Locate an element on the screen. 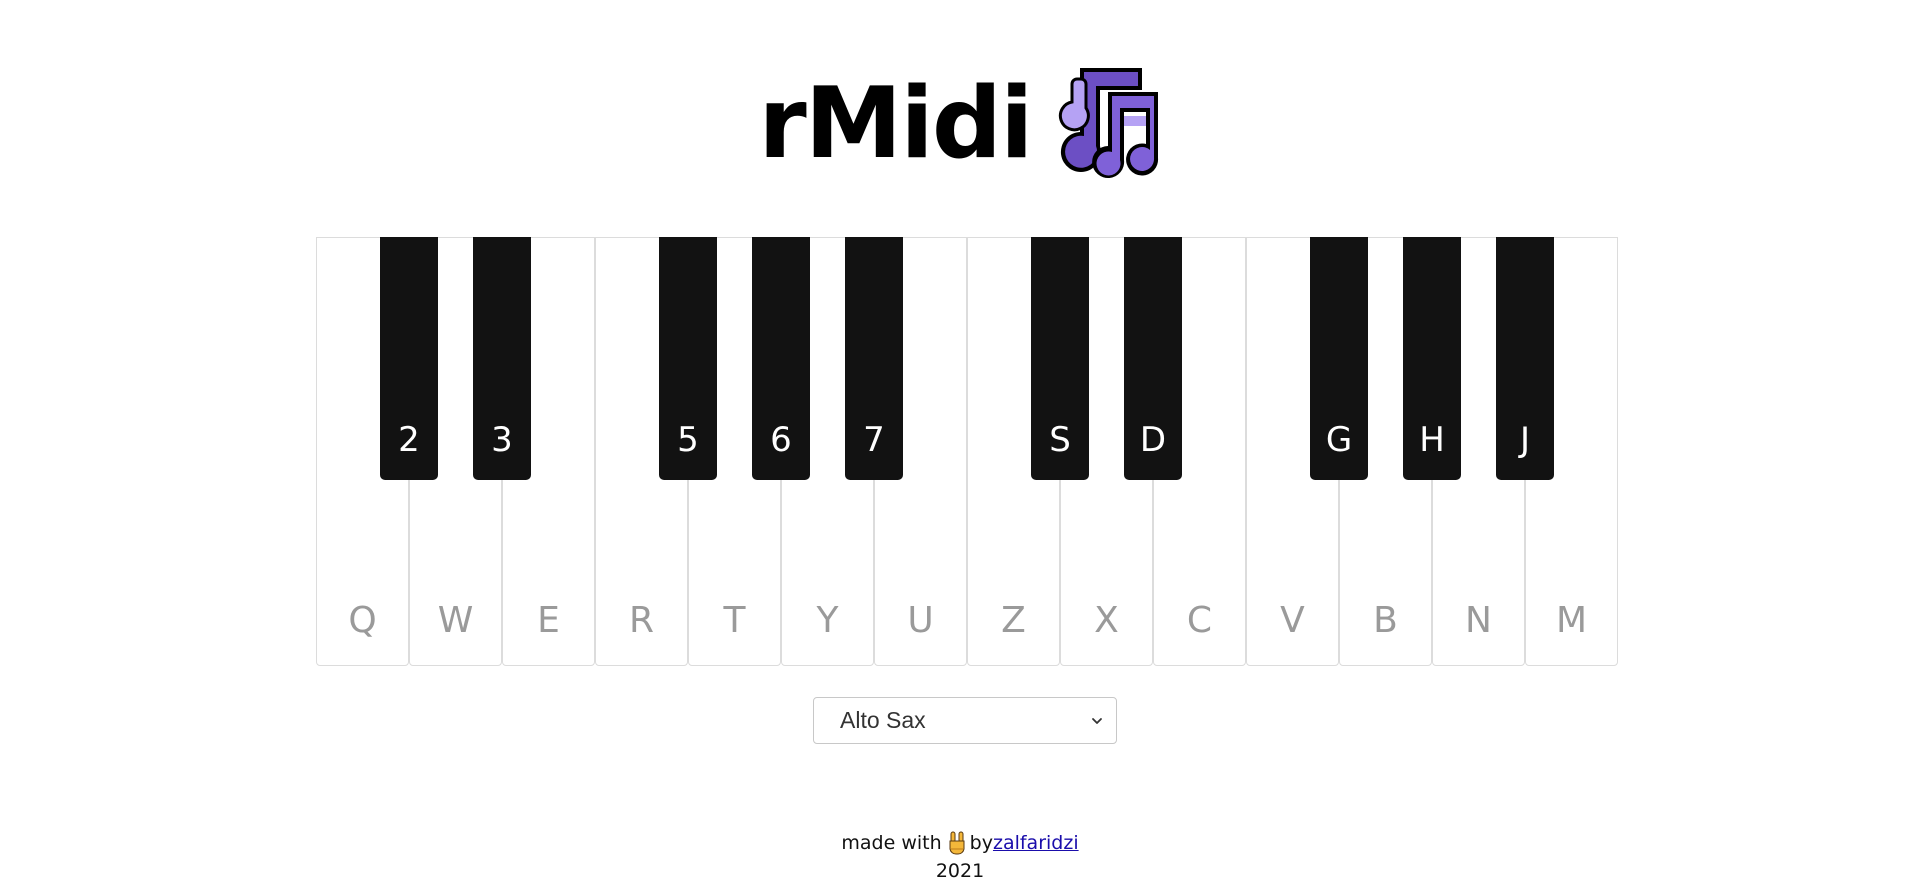  black-key: 2 is located at coordinates (409, 358).